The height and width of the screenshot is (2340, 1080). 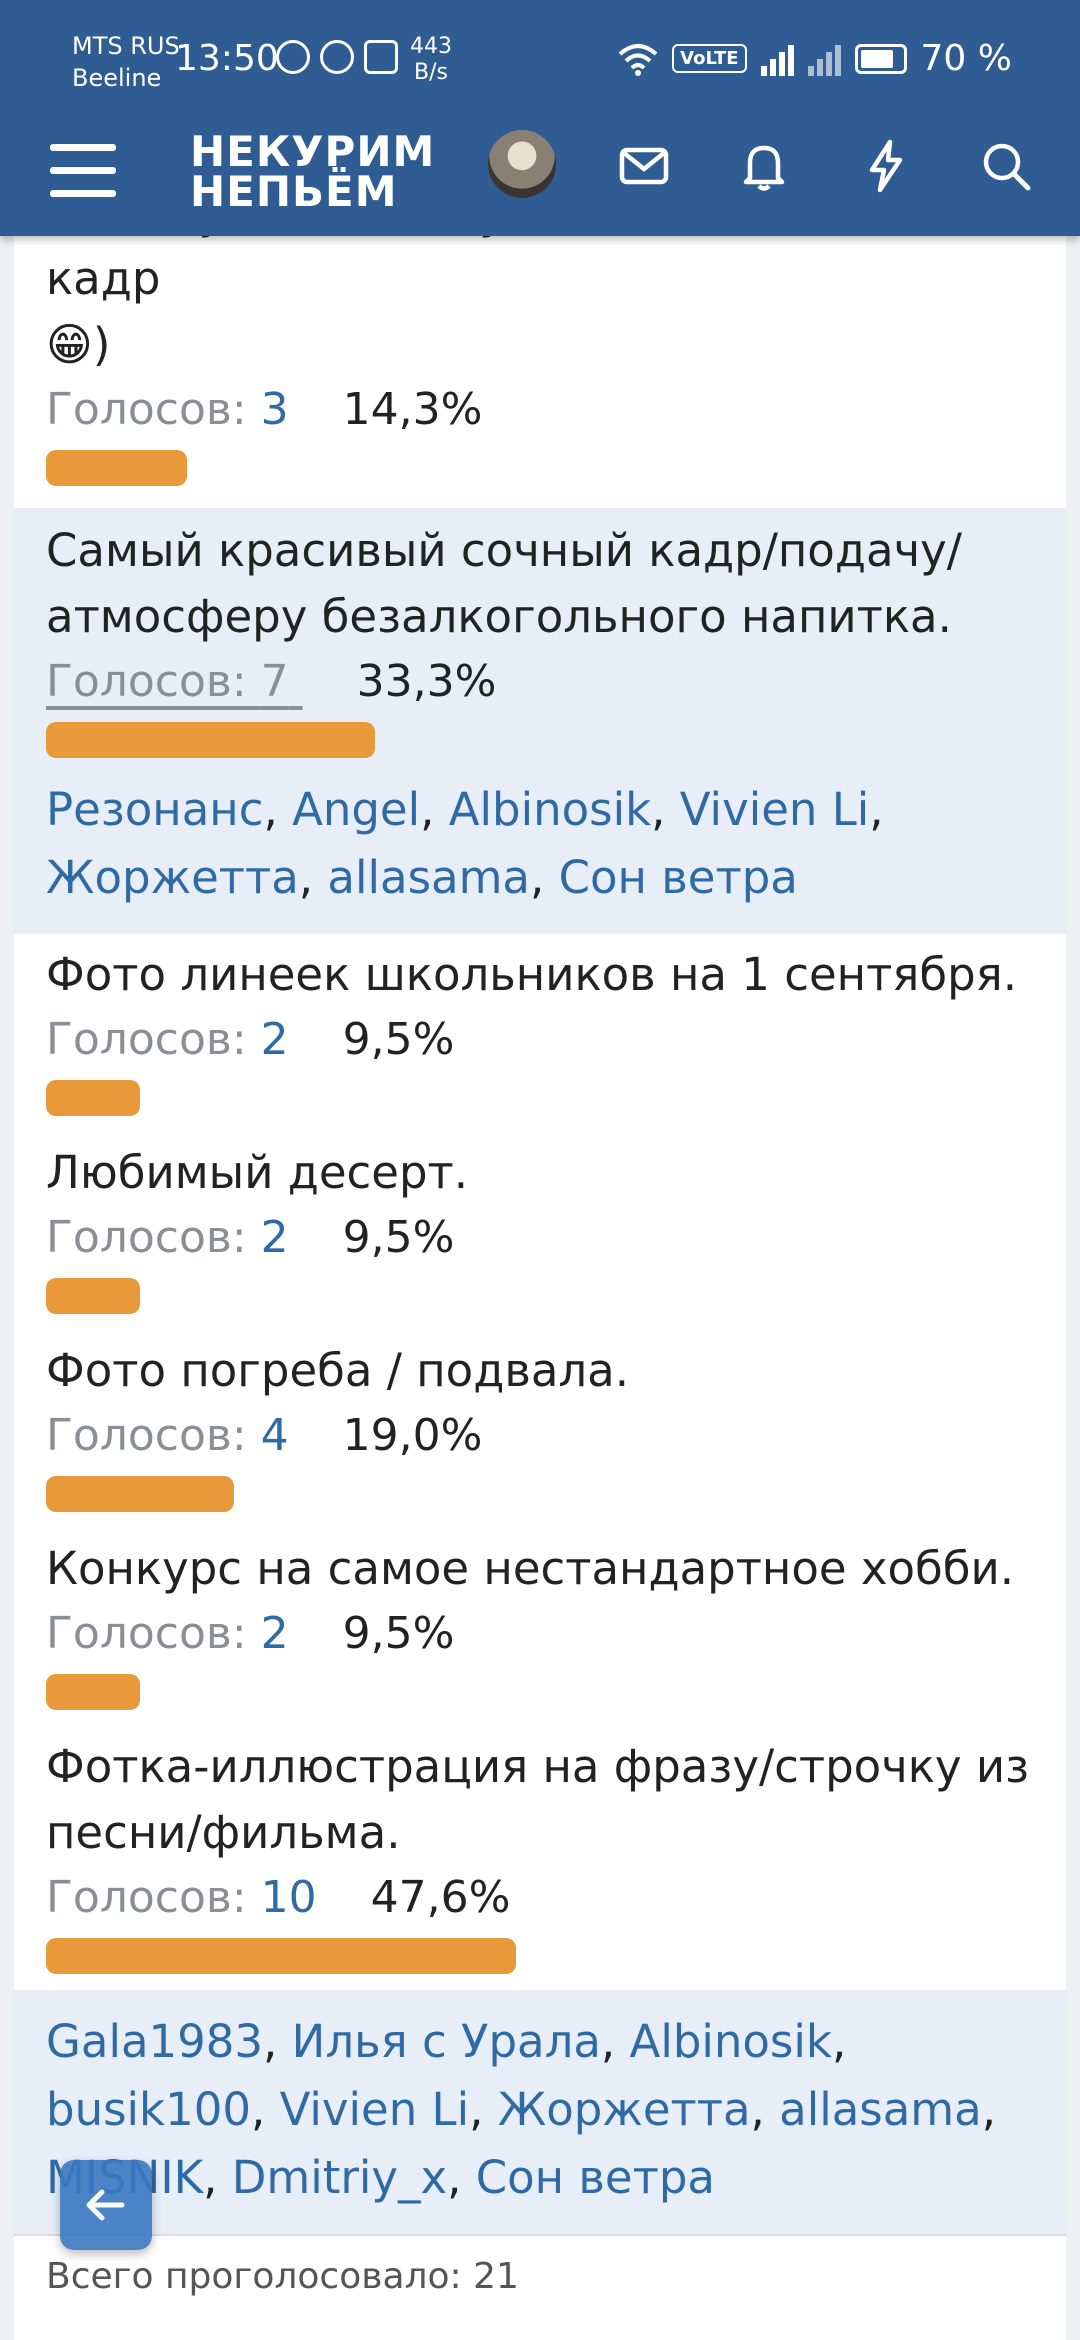 I want to click on speed-unit: B/s, so click(x=431, y=72).